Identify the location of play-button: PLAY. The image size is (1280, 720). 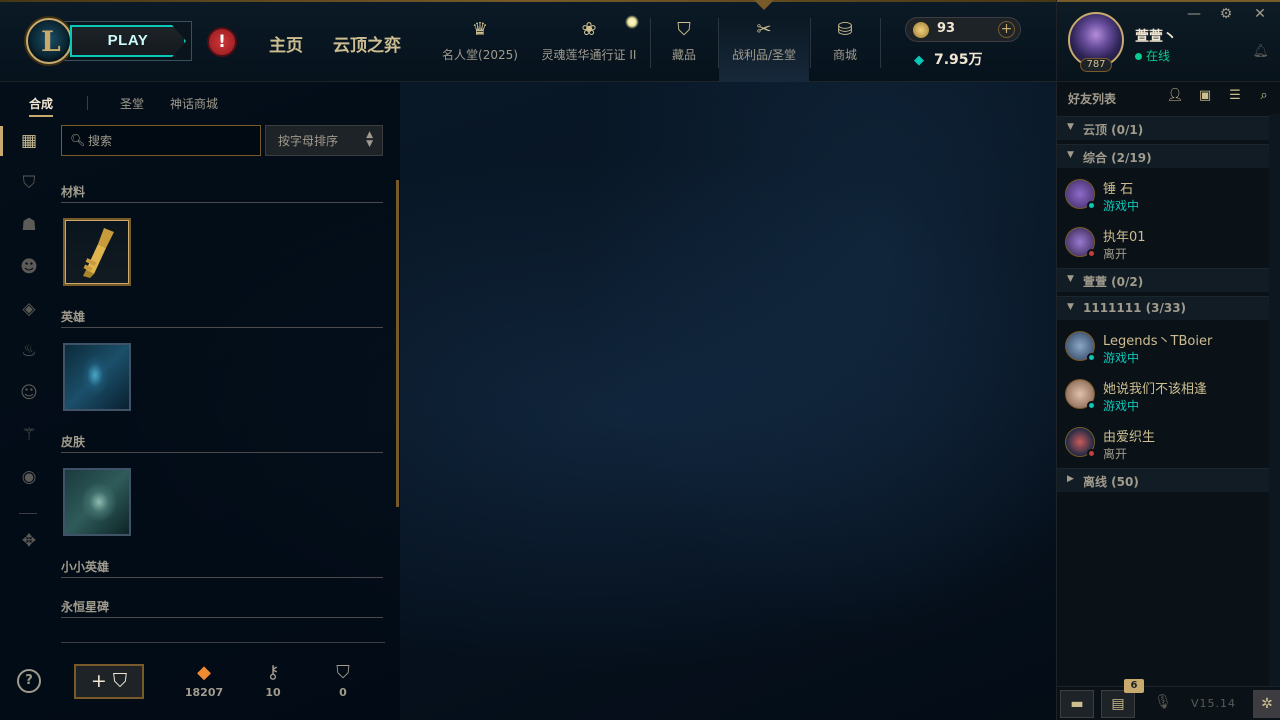
(128, 41).